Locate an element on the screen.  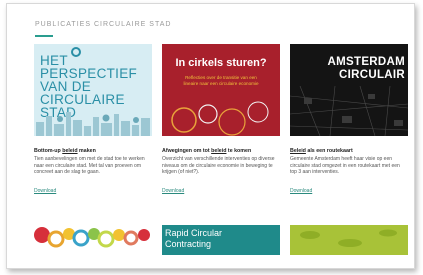
card-2-download-link: Download is located at coordinates (173, 191).